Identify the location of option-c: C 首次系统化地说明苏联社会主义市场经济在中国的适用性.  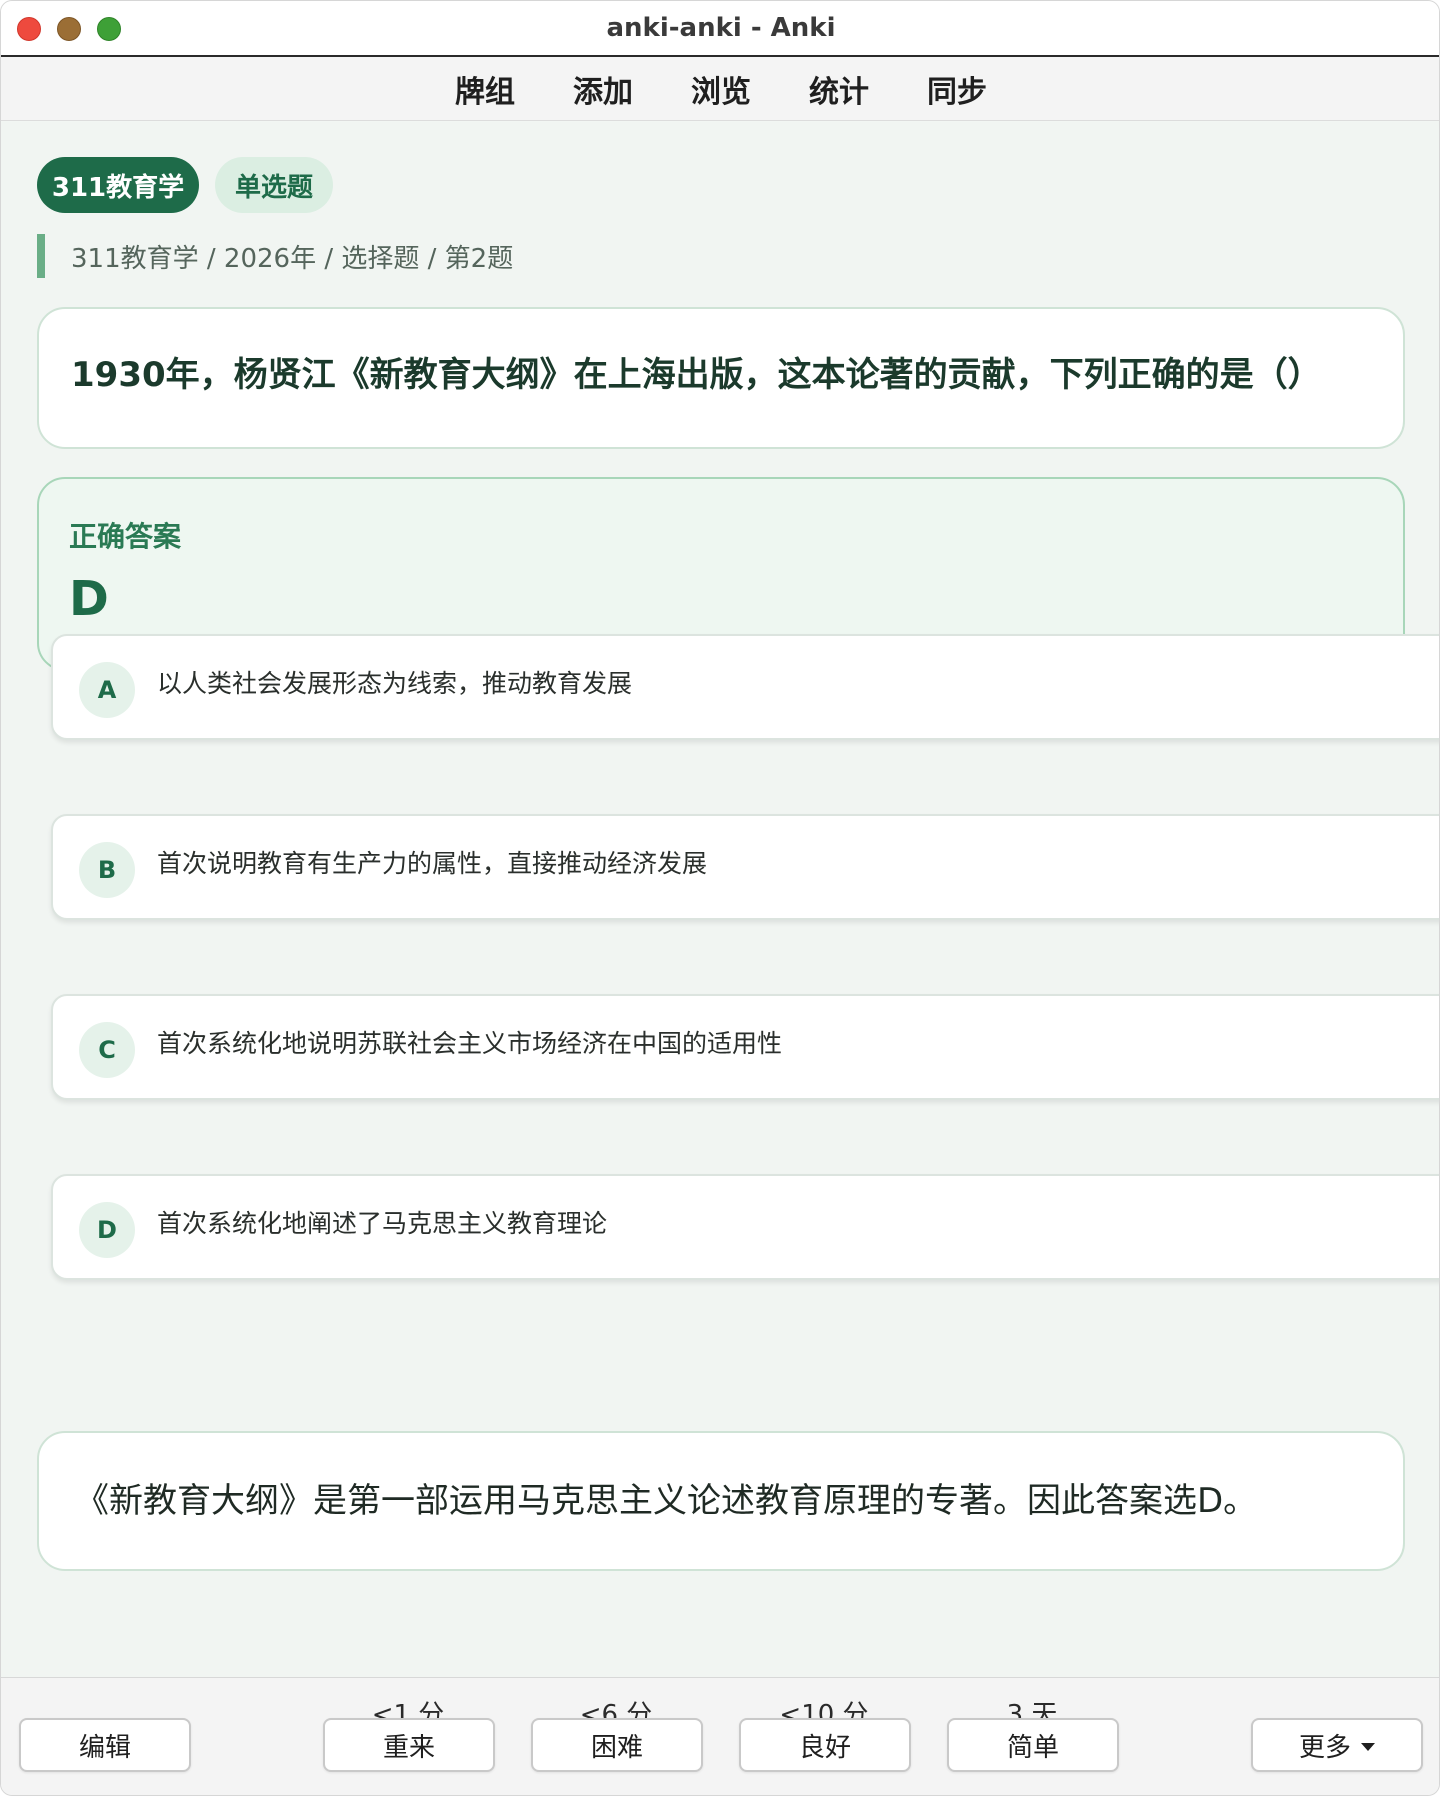
(745, 1047).